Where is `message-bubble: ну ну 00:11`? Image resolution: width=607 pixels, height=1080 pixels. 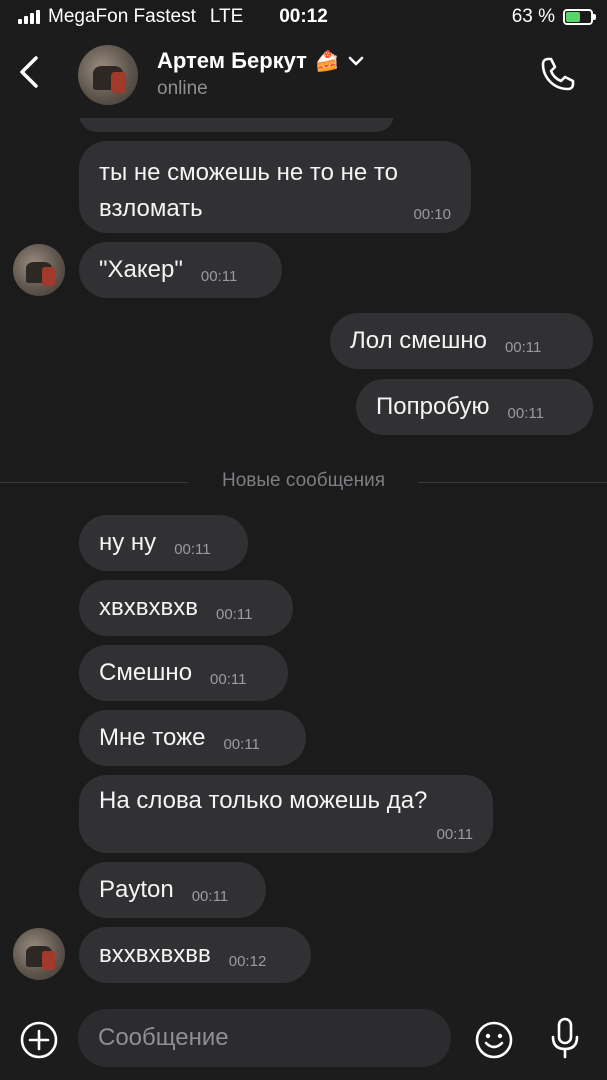 message-bubble: ну ну 00:11 is located at coordinates (163, 543).